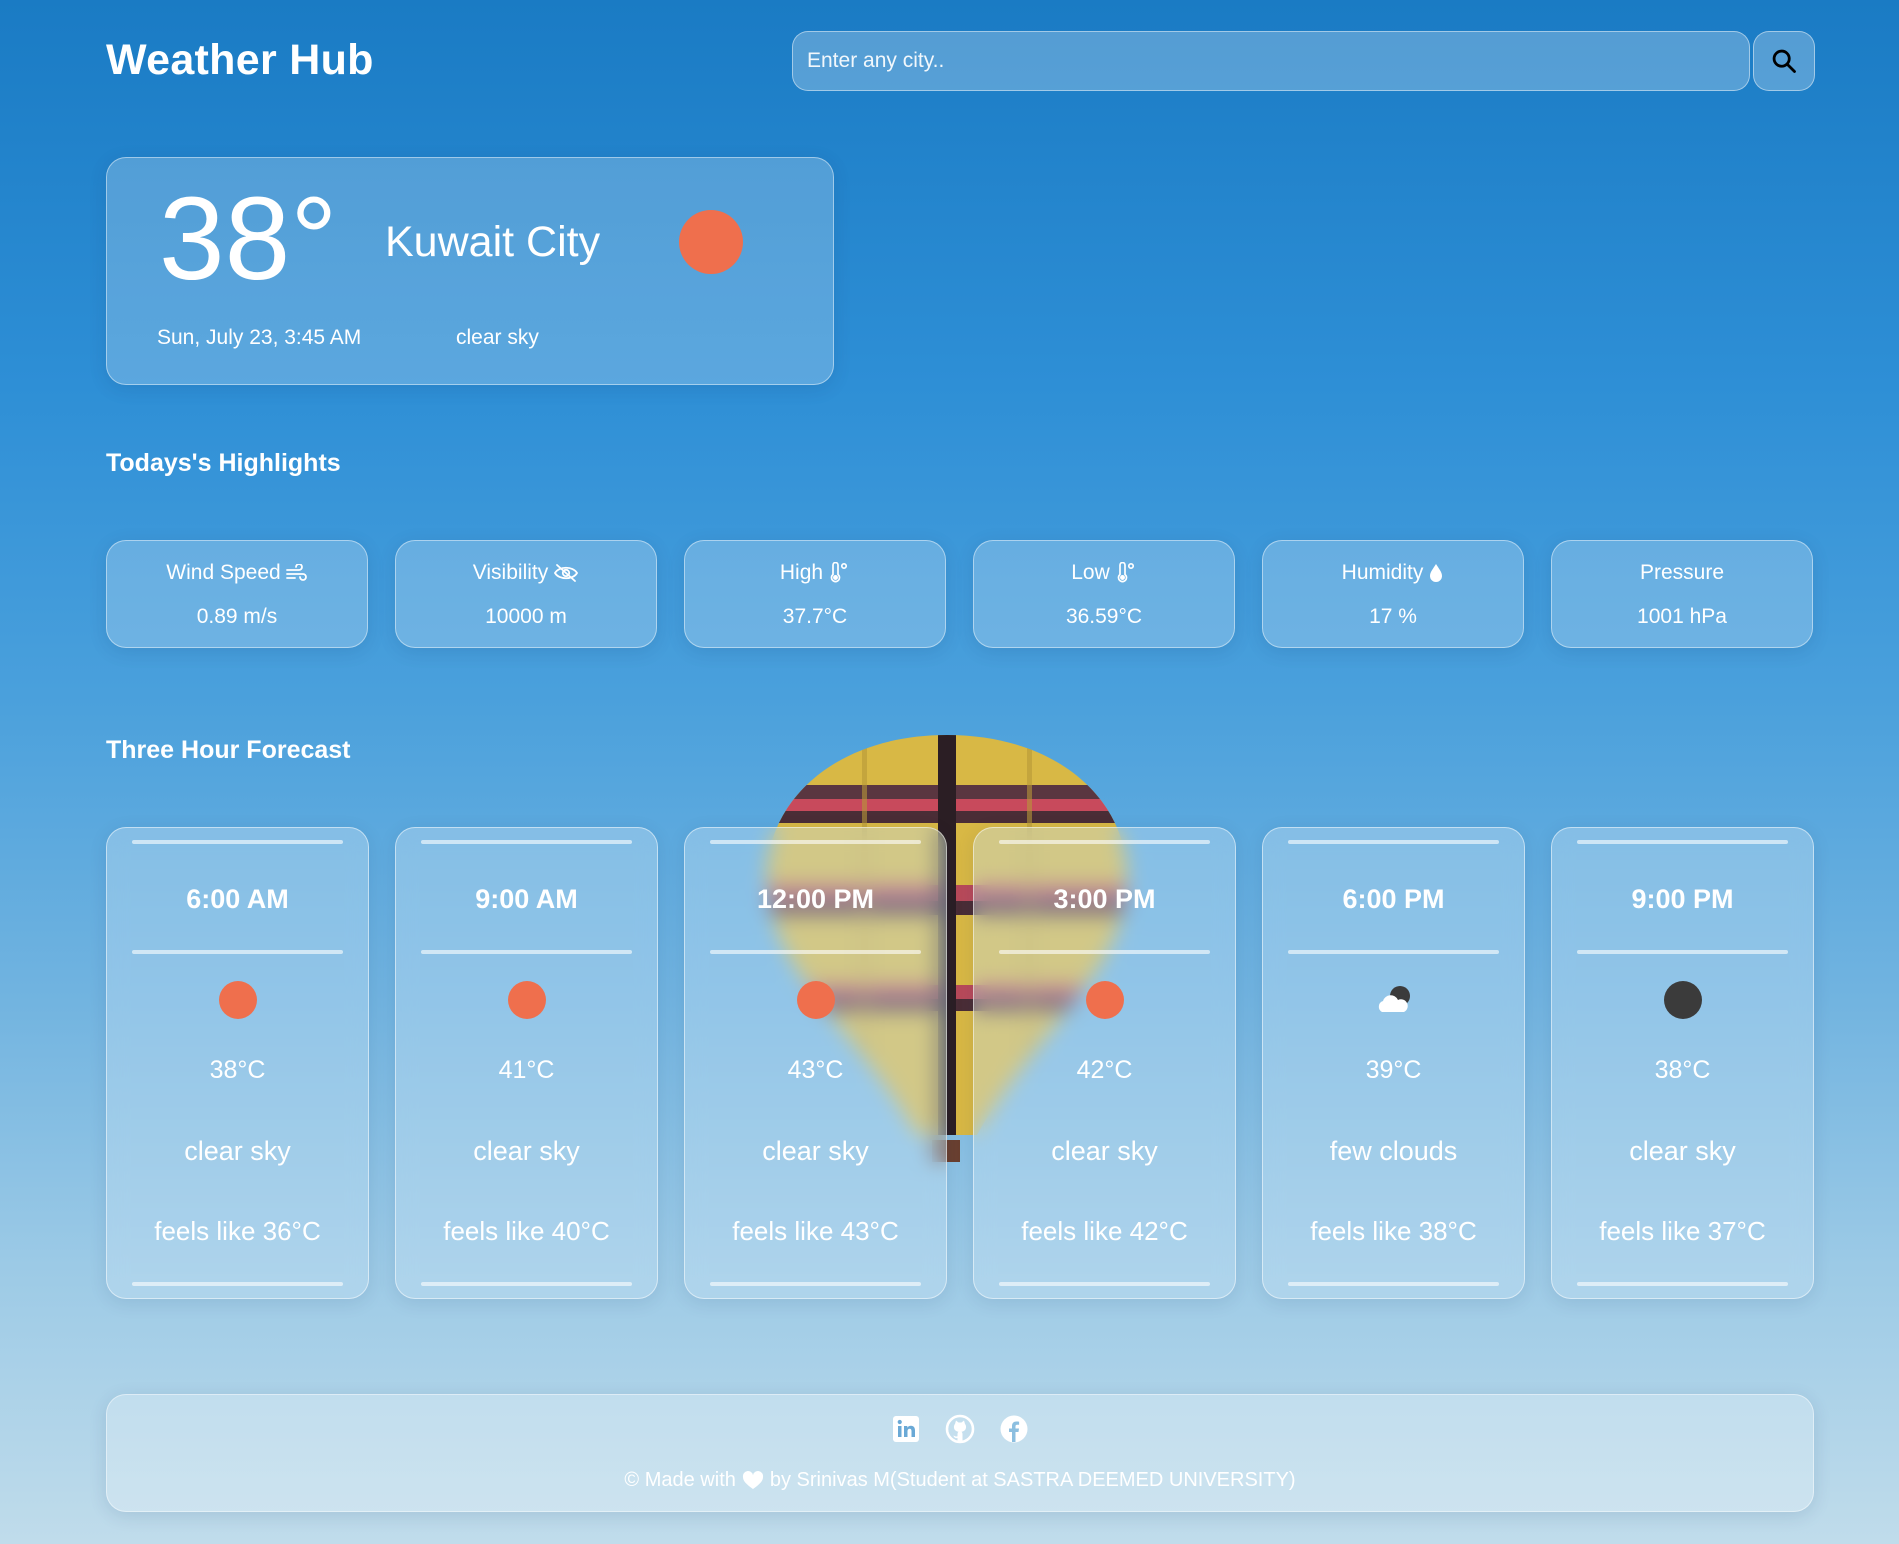 The width and height of the screenshot is (1899, 1544). I want to click on forecast-feels-like: feels like 42°C, so click(1104, 1231).